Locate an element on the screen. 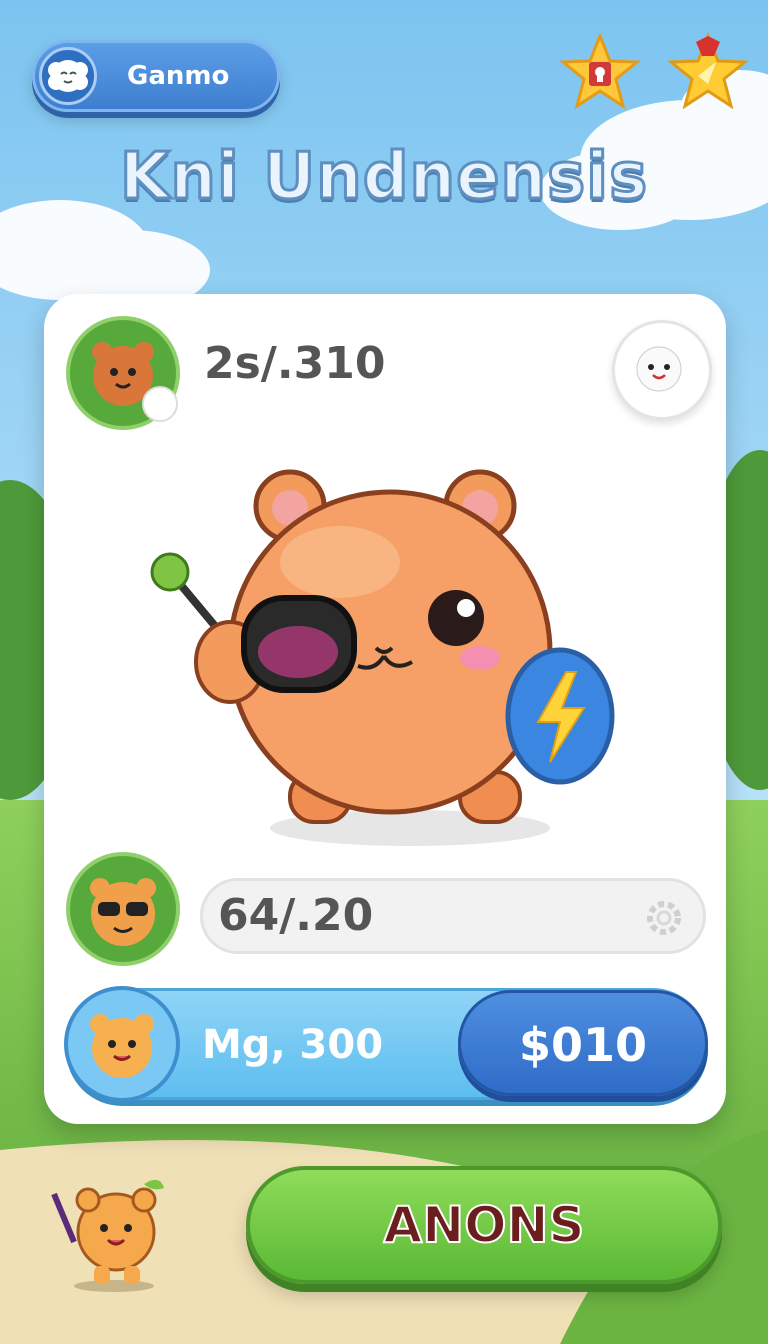 The width and height of the screenshot is (768, 1344). top-stat-value: 2s/.310 is located at coordinates (295, 363).